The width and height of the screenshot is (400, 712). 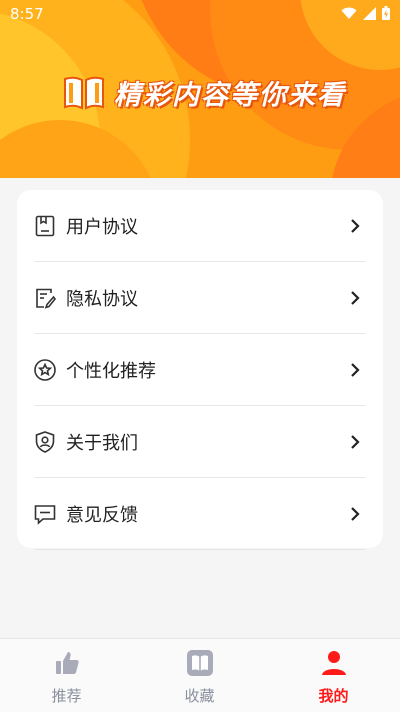 I want to click on status-bar: 8:57, so click(x=200, y=14).